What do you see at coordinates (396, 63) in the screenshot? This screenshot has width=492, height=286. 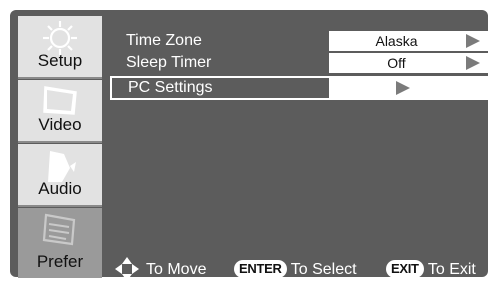 I see `sleep-timer-value: Off` at bounding box center [396, 63].